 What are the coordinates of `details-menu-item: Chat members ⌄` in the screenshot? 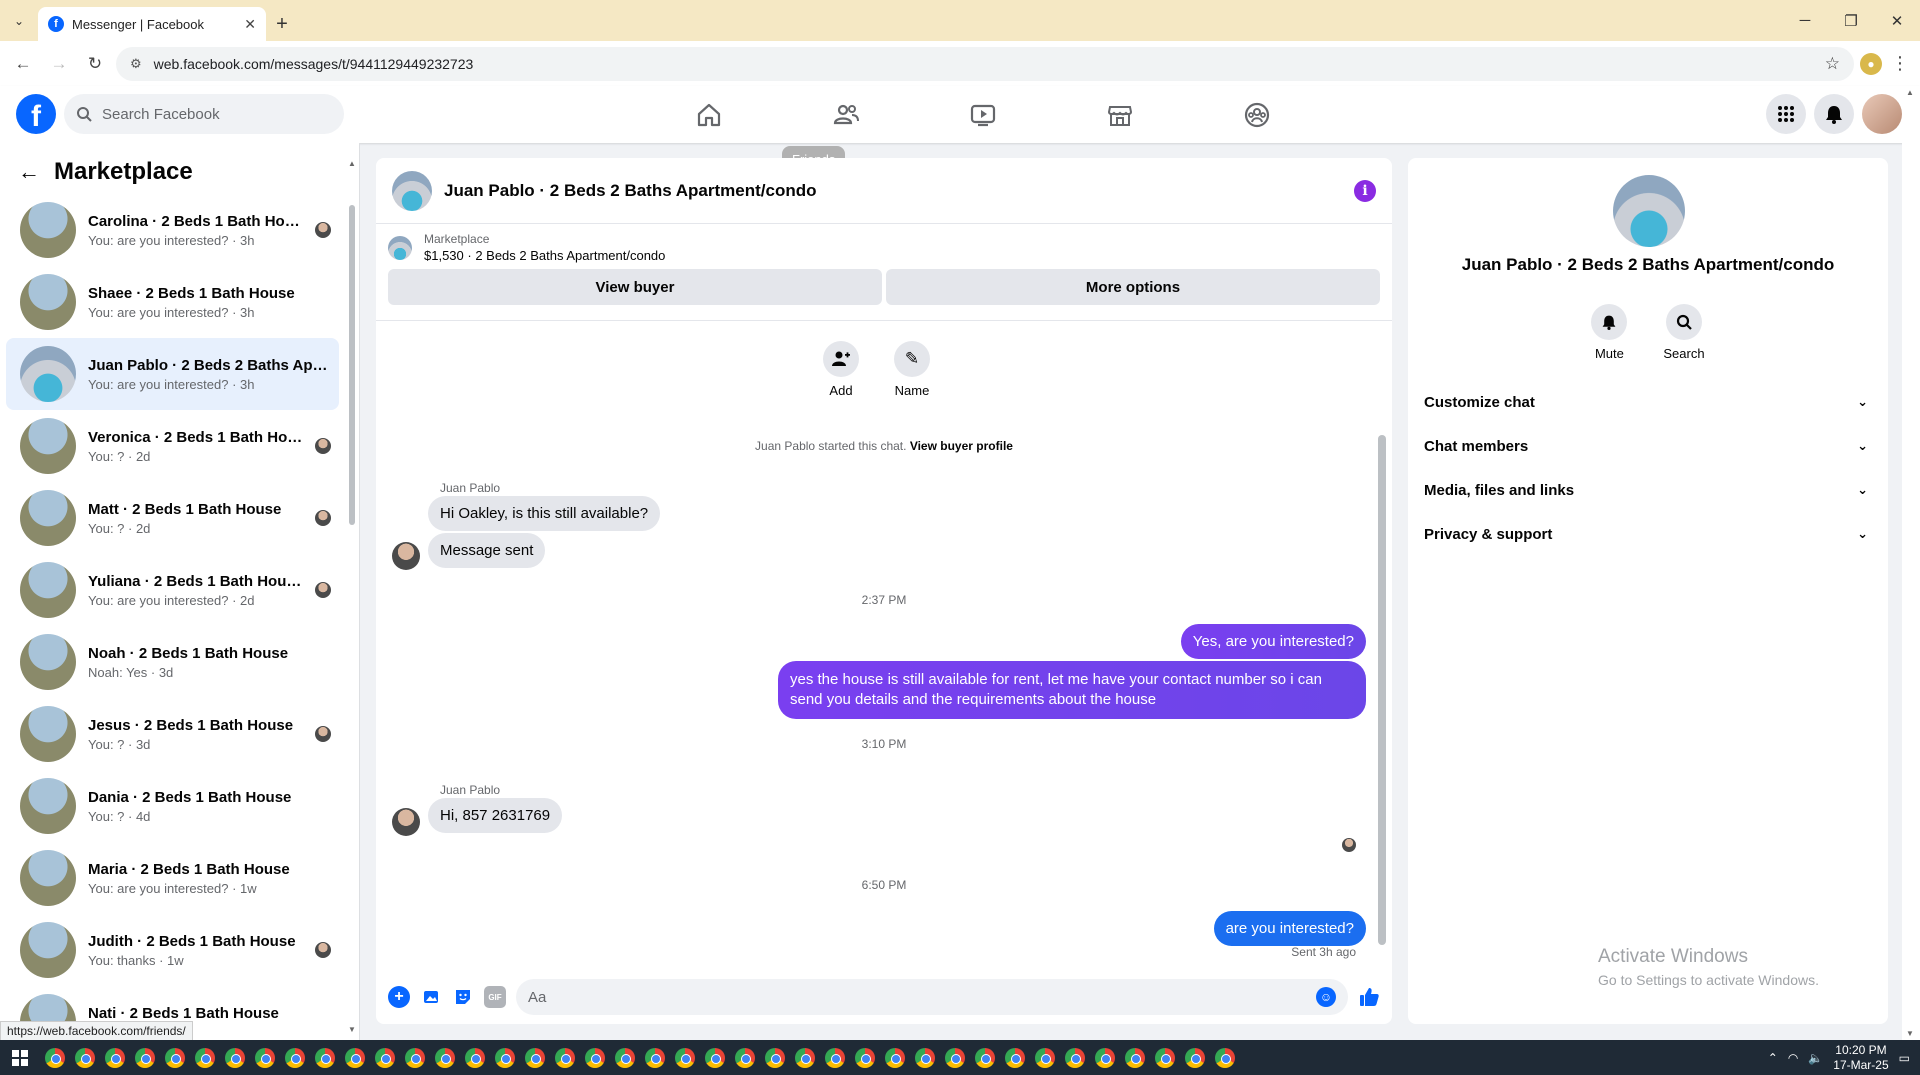 It's located at (1648, 446).